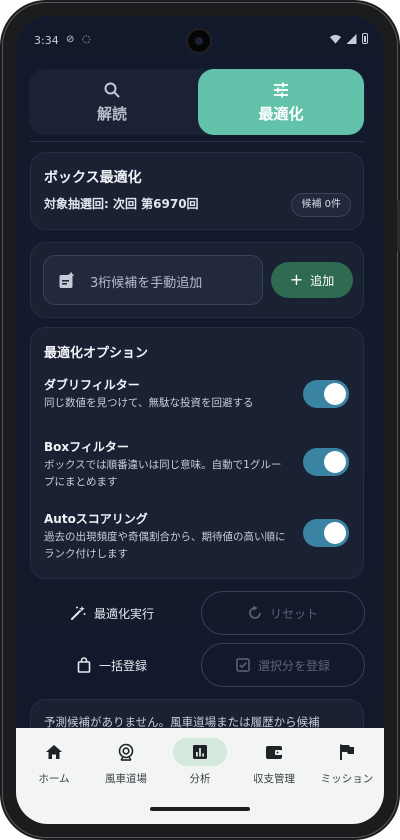 Image resolution: width=400 pixels, height=840 pixels. Describe the element at coordinates (126, 779) in the screenshot. I see `nav-label: 風車道場` at that location.